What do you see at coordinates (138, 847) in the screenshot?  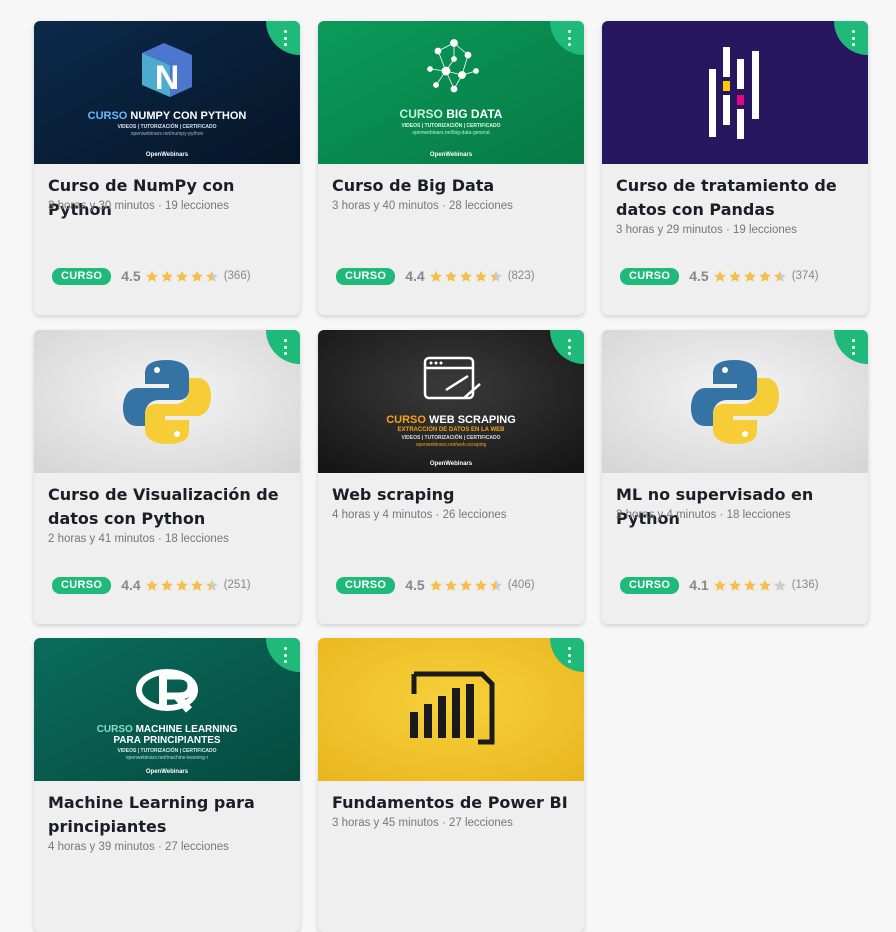 I see `course-meta: 4 horas y 39 minutos · 27 lecciones` at bounding box center [138, 847].